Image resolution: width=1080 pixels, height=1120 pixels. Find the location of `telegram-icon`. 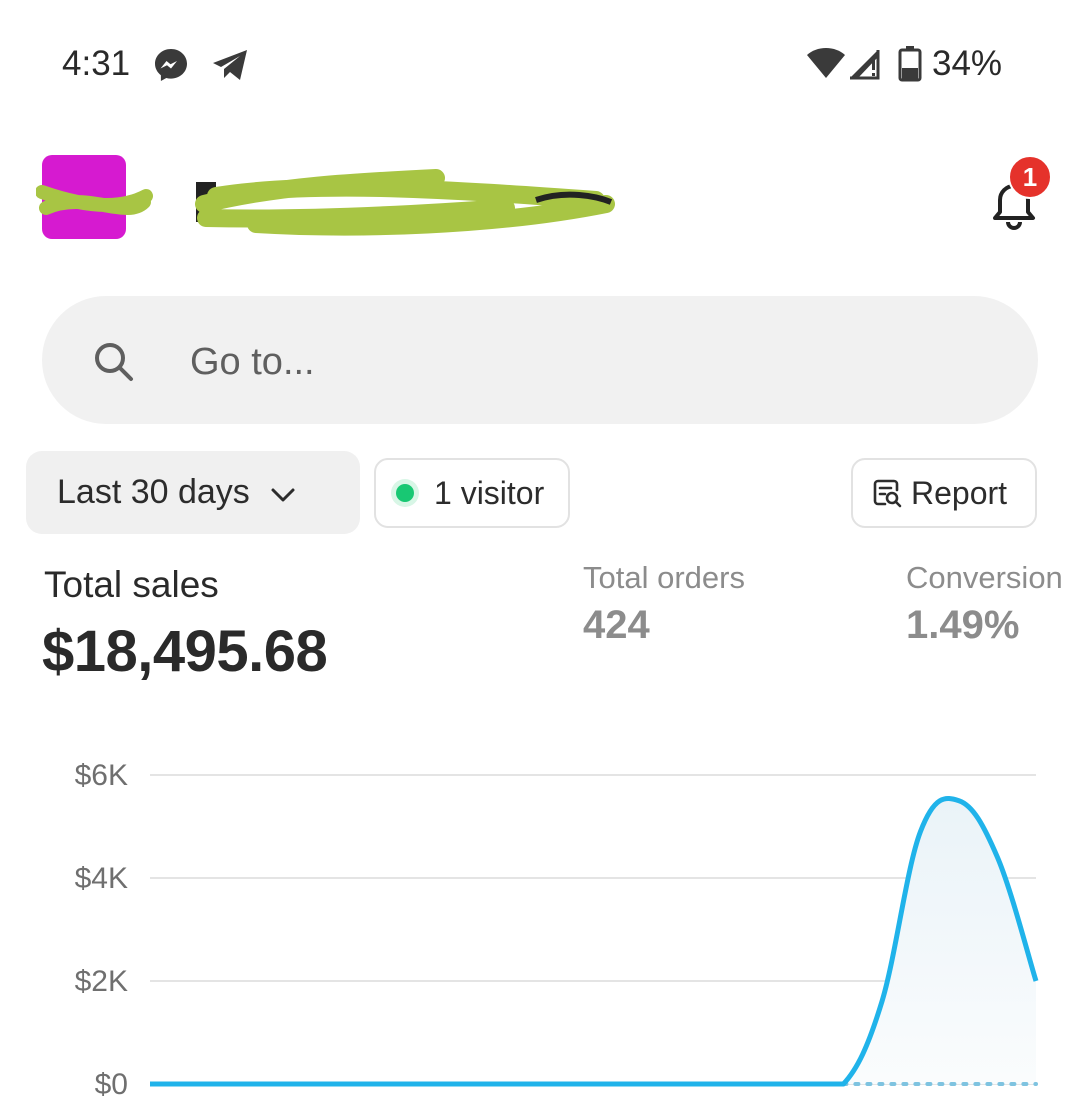

telegram-icon is located at coordinates (230, 65).